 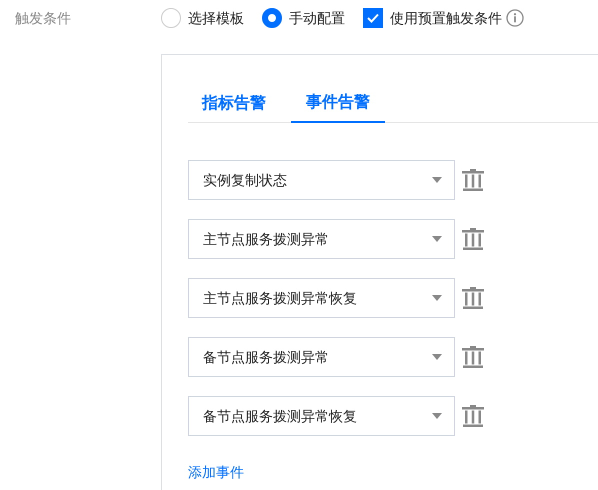 I want to click on checkbox, so click(x=373, y=18).